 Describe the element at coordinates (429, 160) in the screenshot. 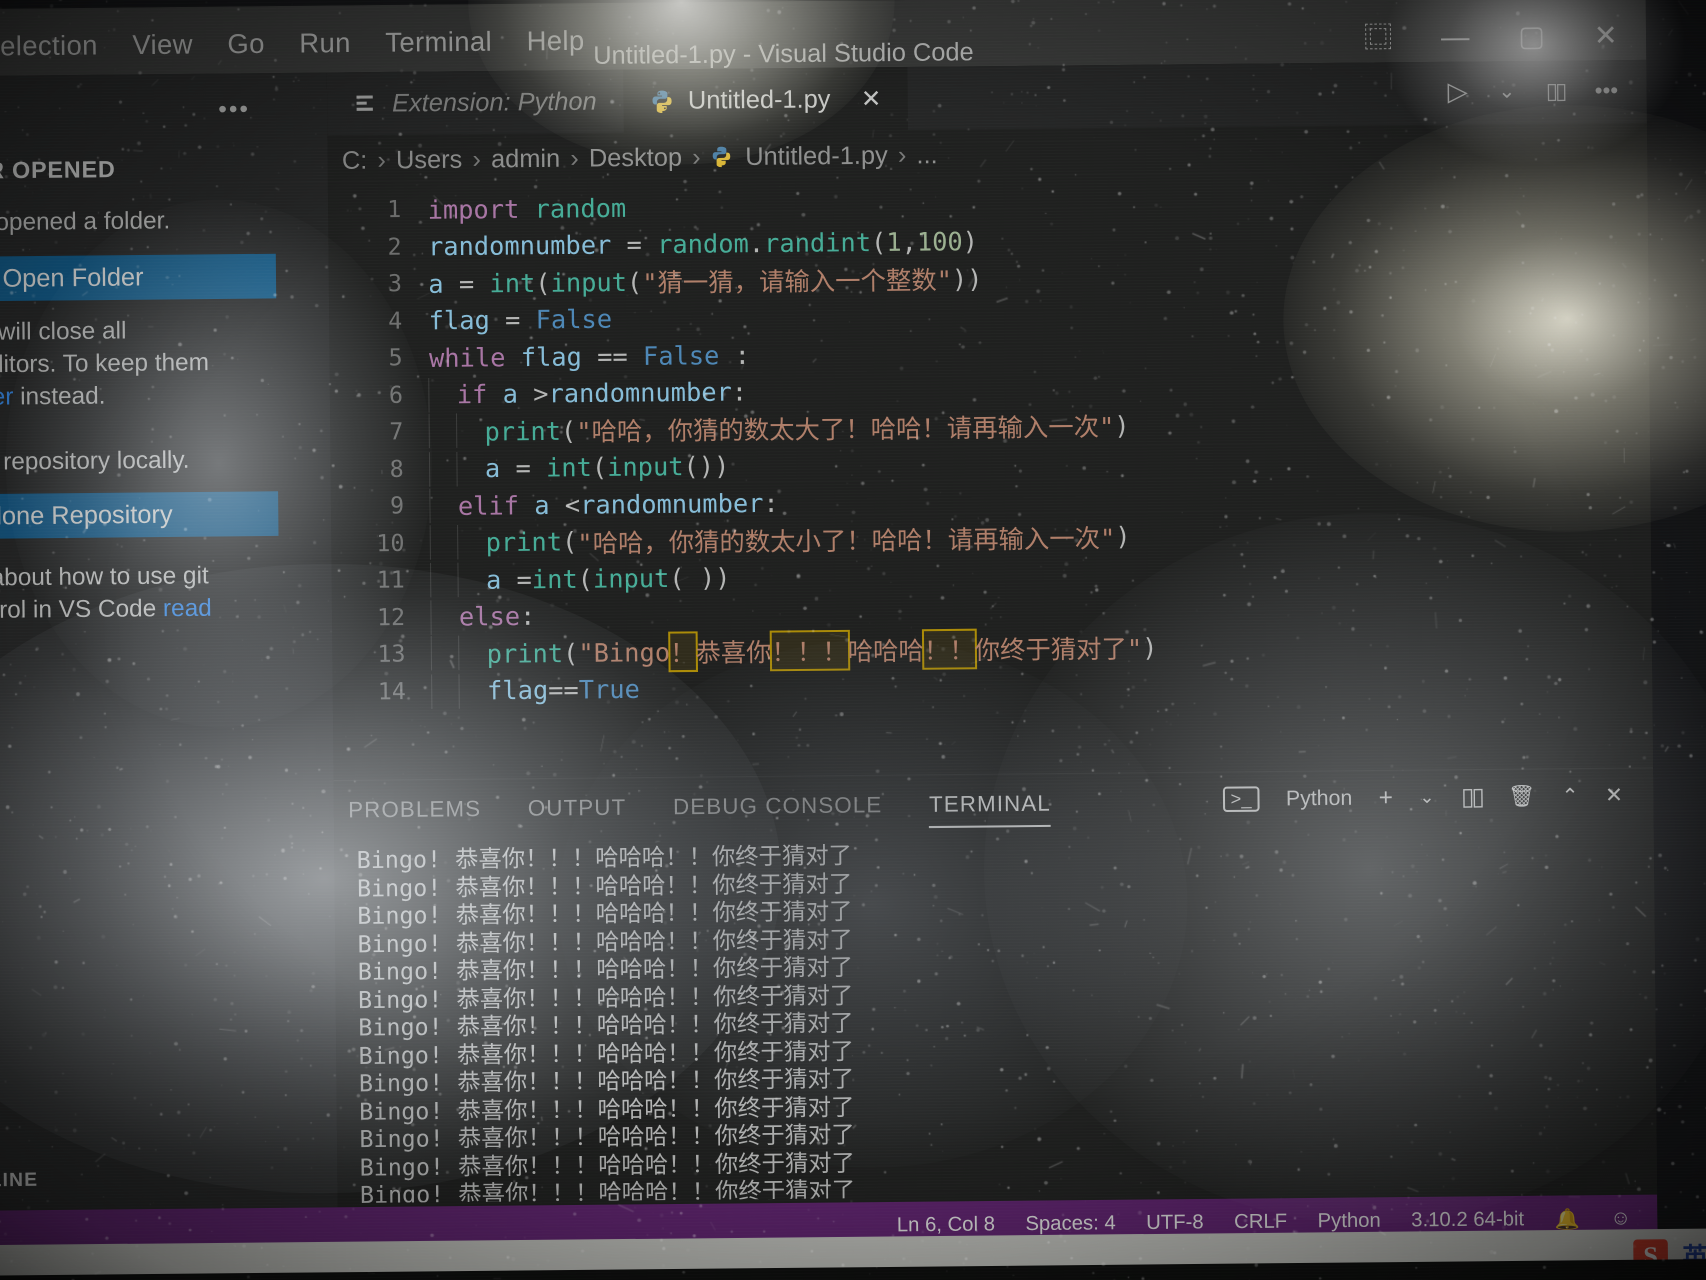

I see `breadcrumb-item: Users` at that location.